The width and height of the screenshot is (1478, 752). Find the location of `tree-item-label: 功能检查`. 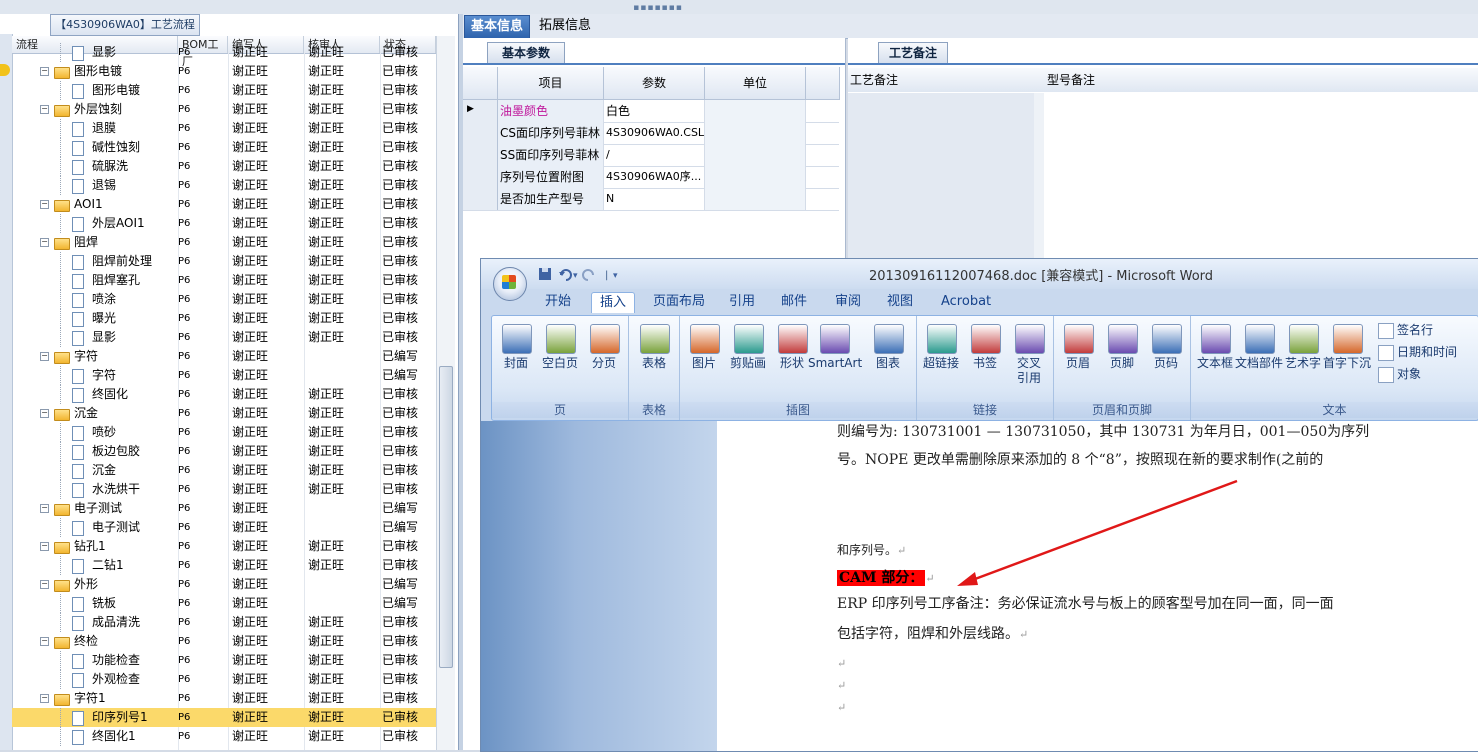

tree-item-label: 功能检查 is located at coordinates (116, 660).